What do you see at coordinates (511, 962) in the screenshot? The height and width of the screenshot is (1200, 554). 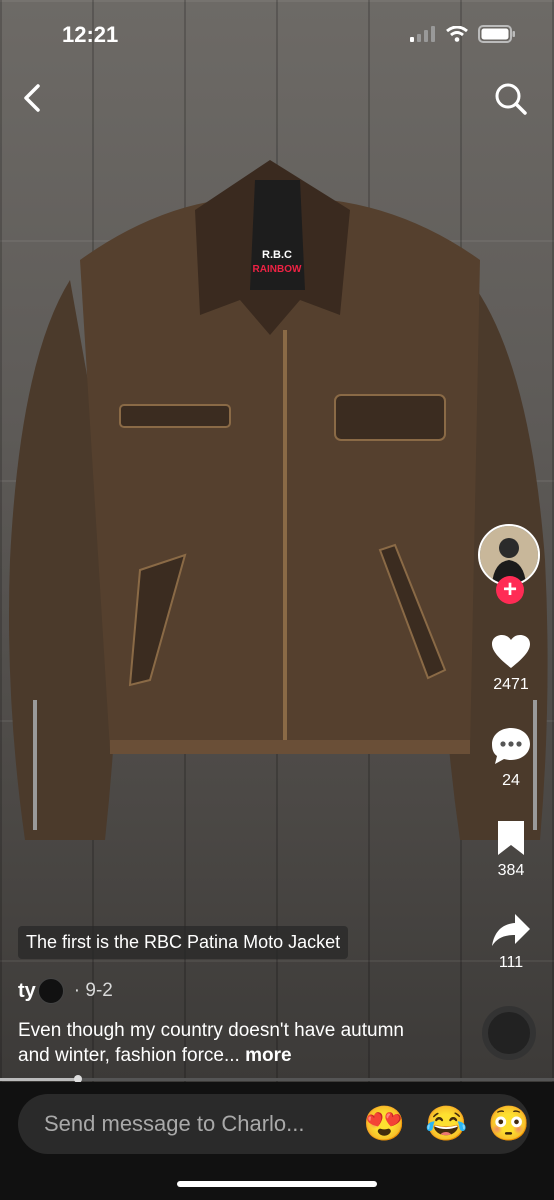 I see `share-count: 111` at bounding box center [511, 962].